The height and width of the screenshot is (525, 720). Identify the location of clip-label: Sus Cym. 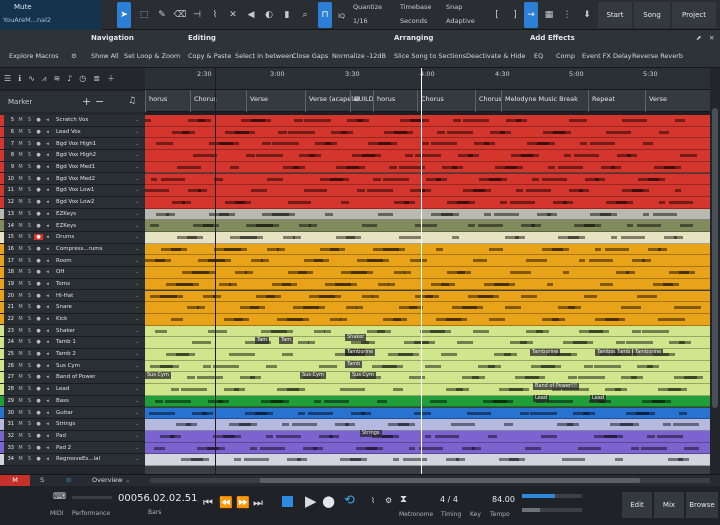
(363, 375).